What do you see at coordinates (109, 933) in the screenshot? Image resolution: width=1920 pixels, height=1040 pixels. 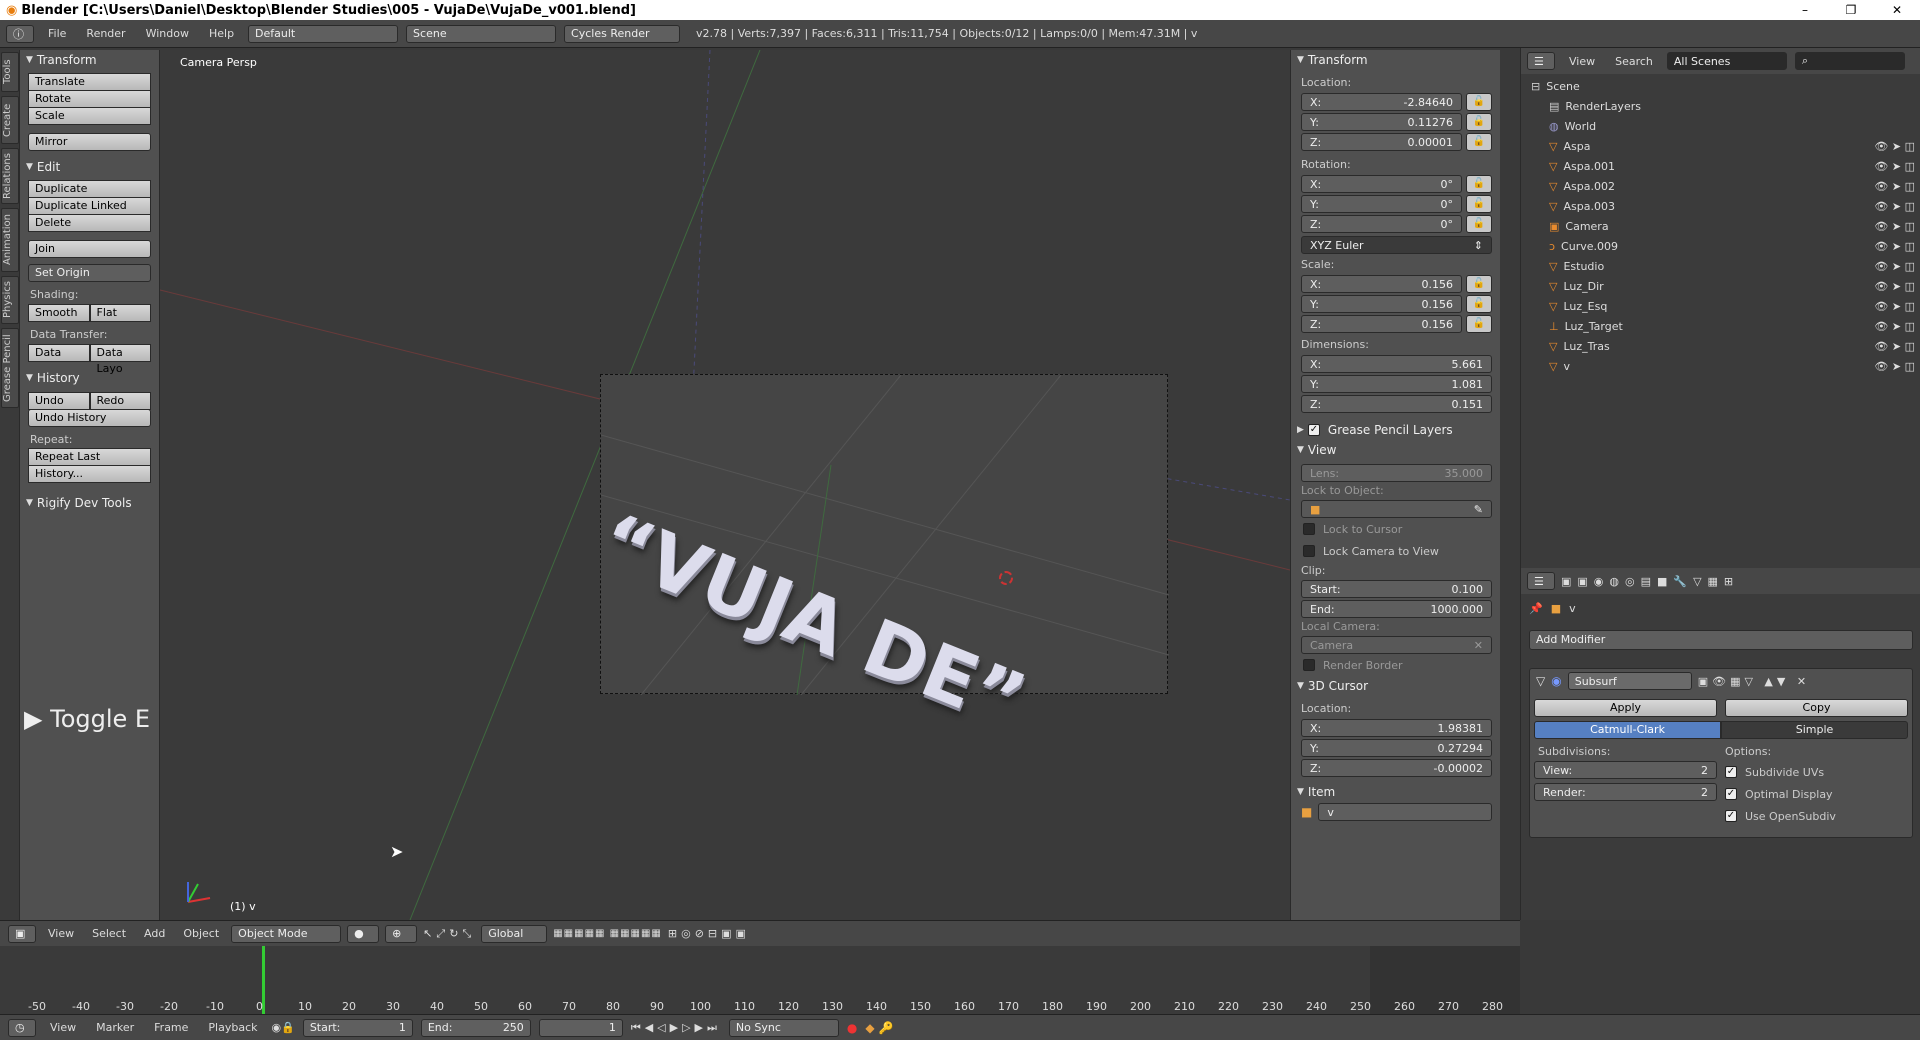 I see `menu-select: Select` at bounding box center [109, 933].